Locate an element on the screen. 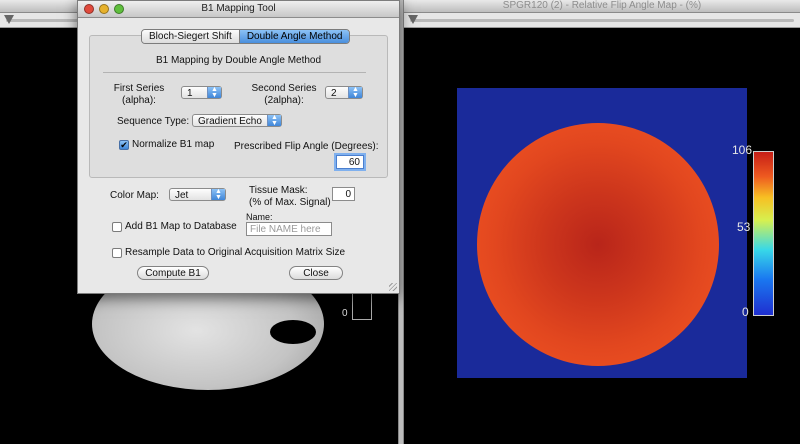  colorbar-mid-label: 53 is located at coordinates (744, 227).